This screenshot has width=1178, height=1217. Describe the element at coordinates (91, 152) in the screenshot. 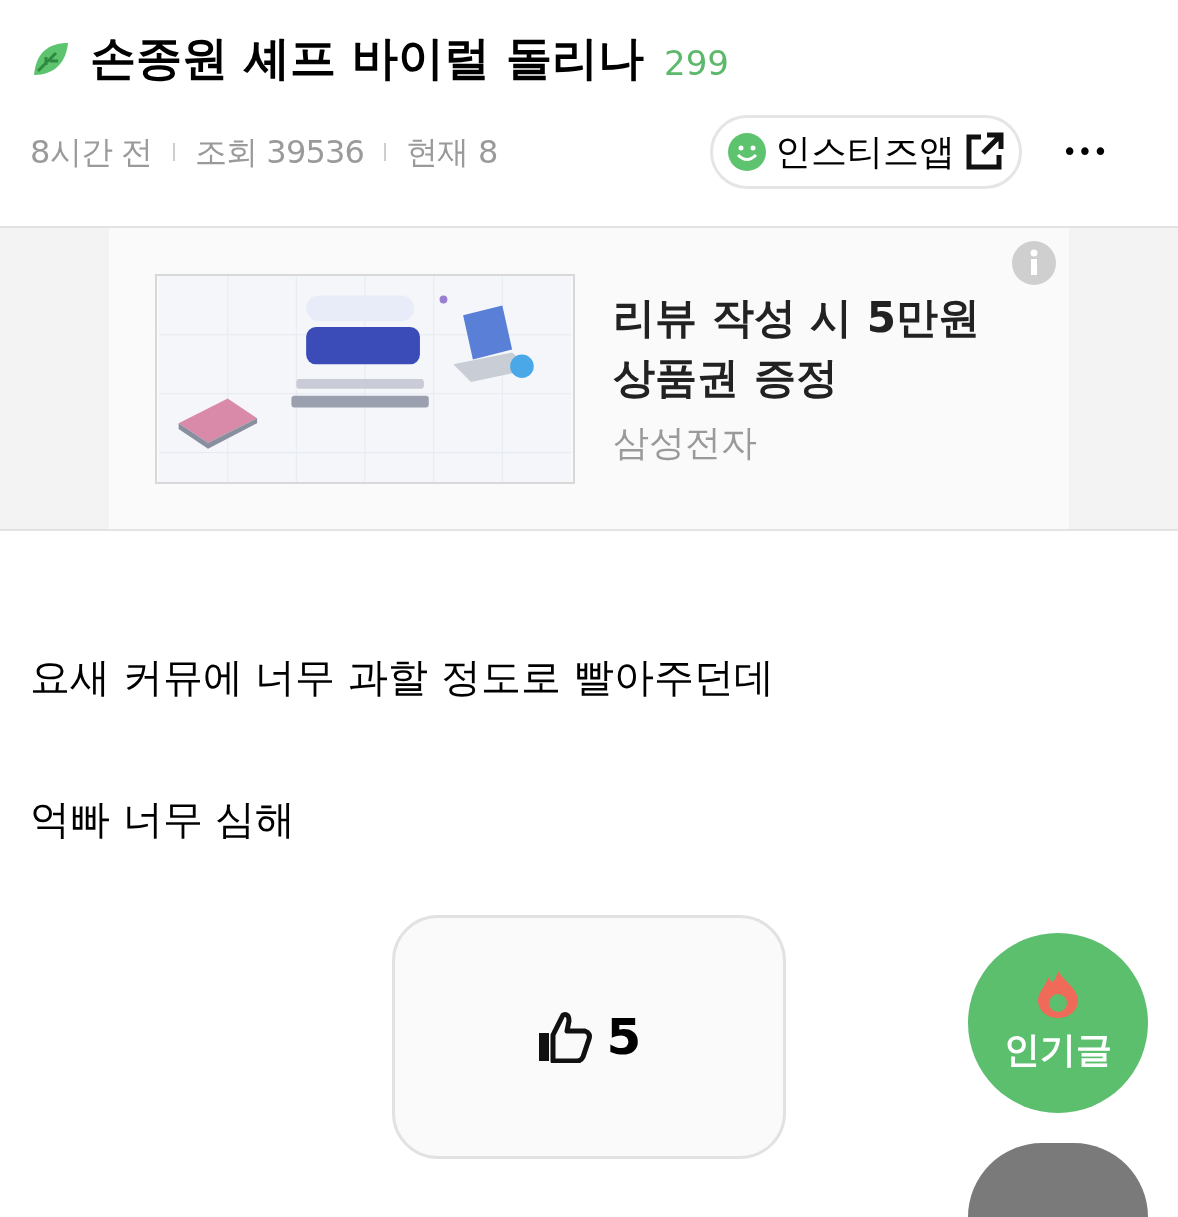

I see `post-meta: 8시간 전` at that location.